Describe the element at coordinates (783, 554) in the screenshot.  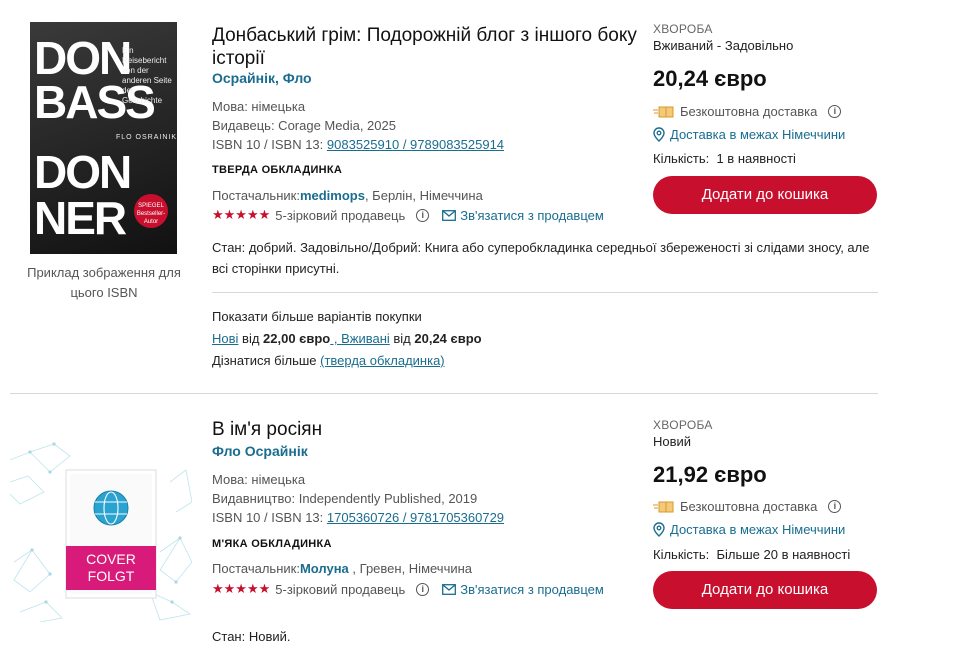
I see `quantity-value: Більше 20 в наявності` at that location.